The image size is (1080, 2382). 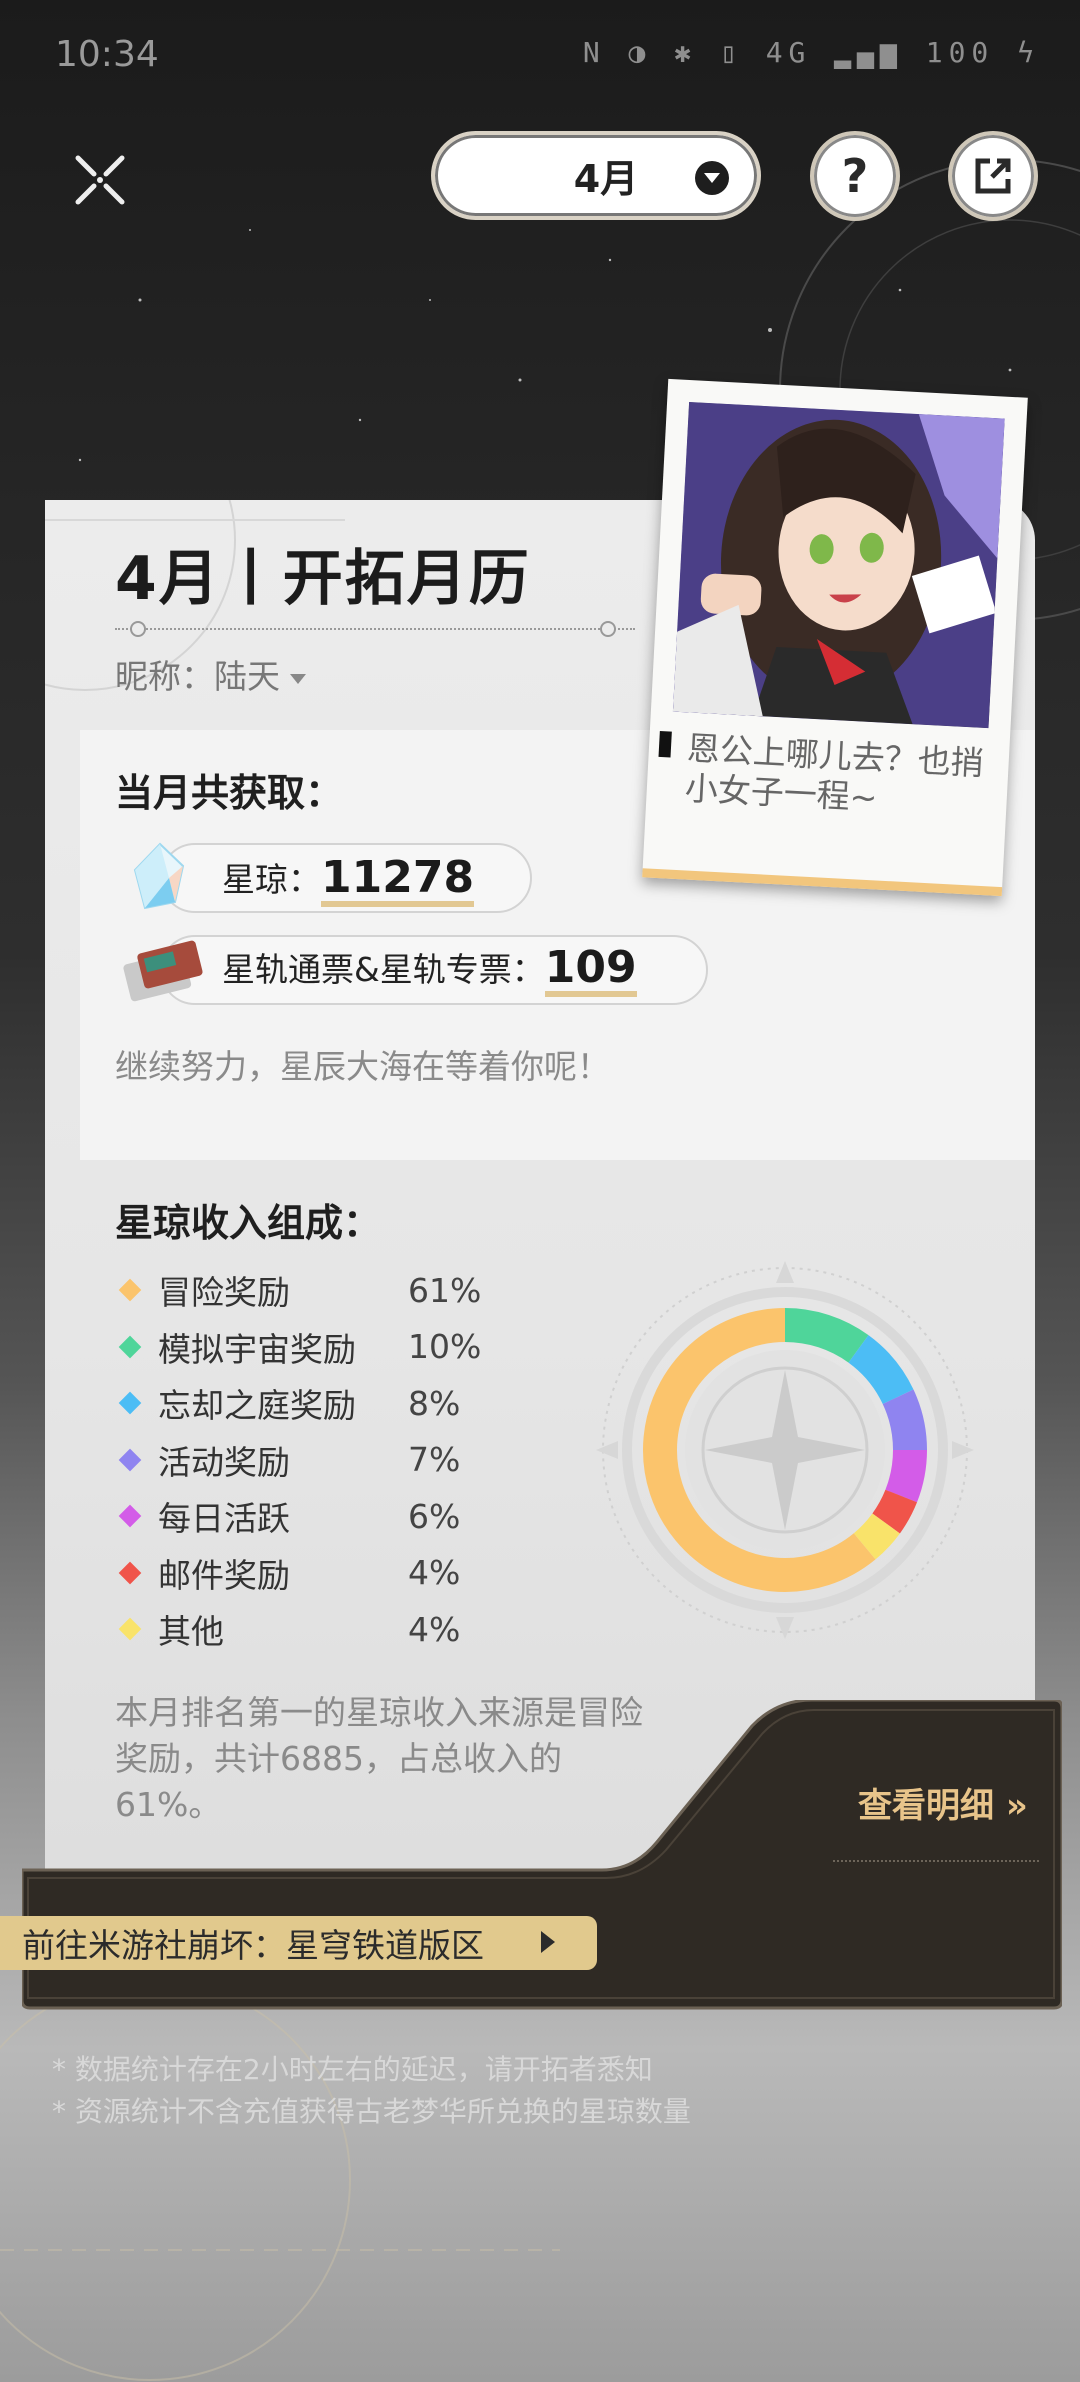 I want to click on nickname-label: 昵称：, so click(x=164, y=676).